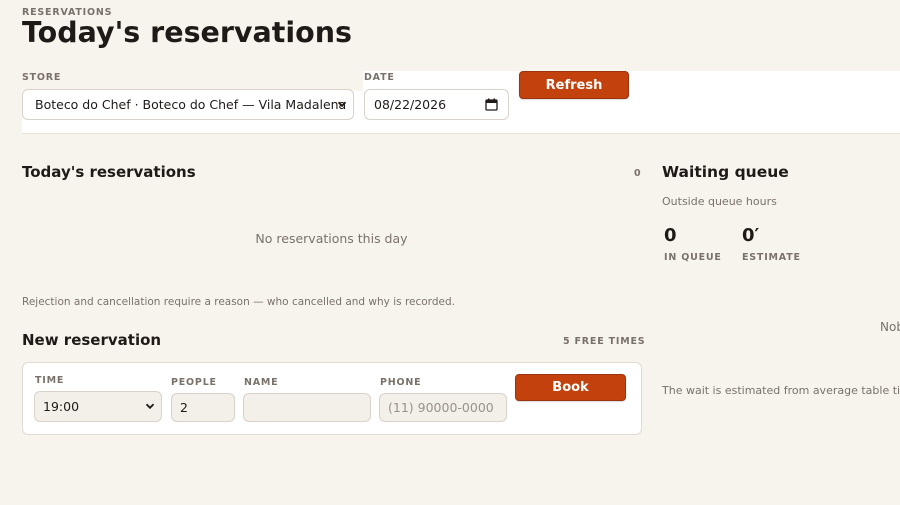 Image resolution: width=900 pixels, height=505 pixels. What do you see at coordinates (410, 104) in the screenshot?
I see `date-input-value: 08/22/2026` at bounding box center [410, 104].